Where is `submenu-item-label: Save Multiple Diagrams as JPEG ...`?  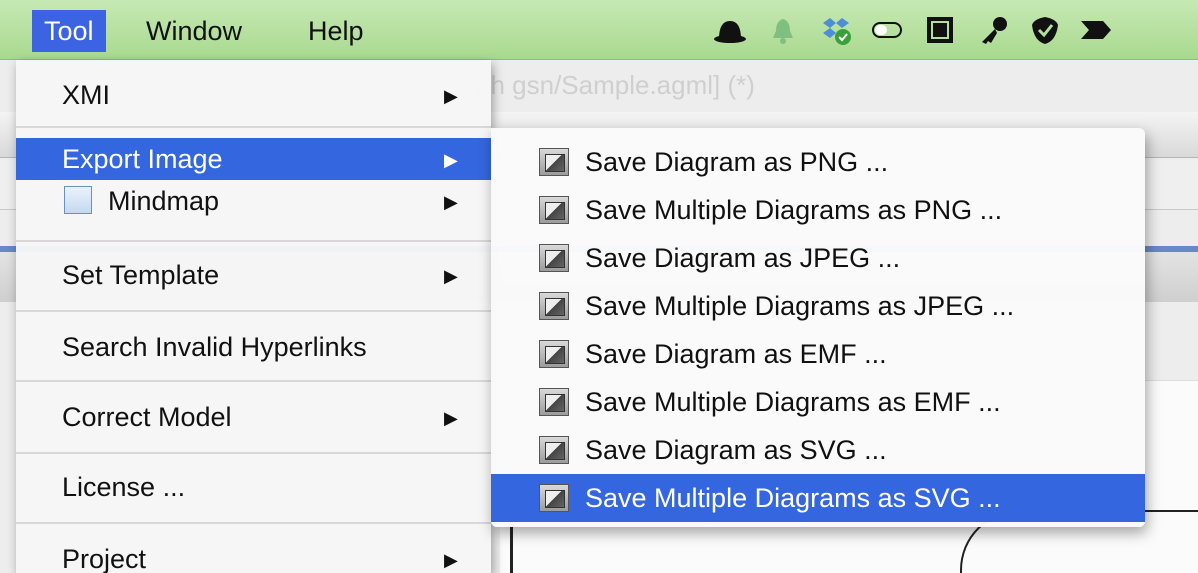 submenu-item-label: Save Multiple Diagrams as JPEG ... is located at coordinates (800, 306).